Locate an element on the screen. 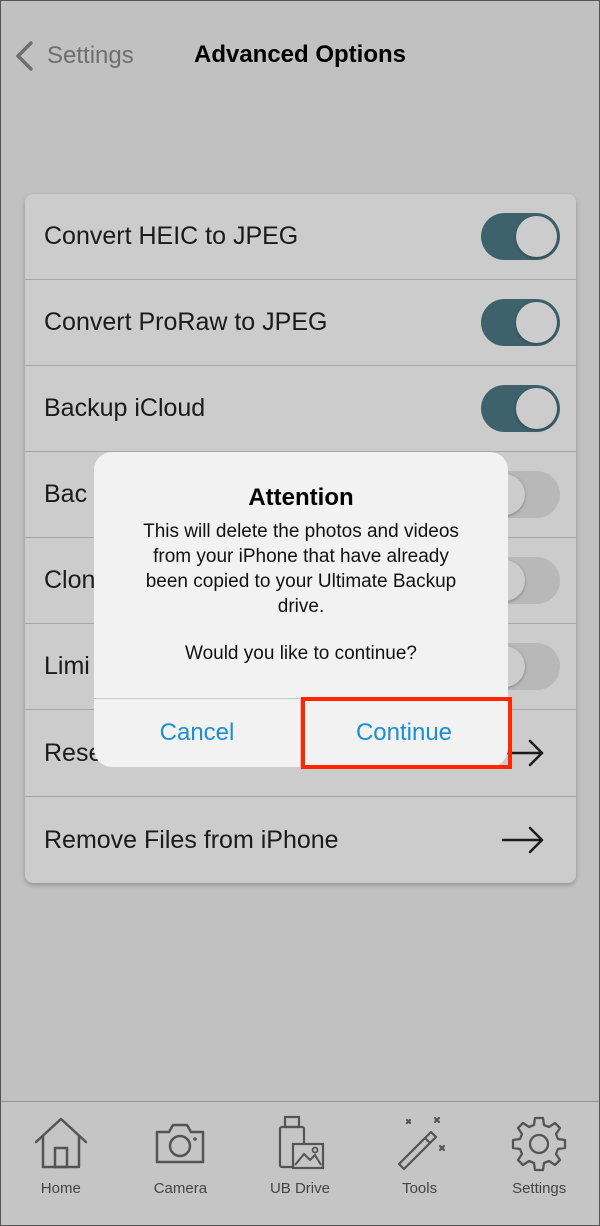 The image size is (600, 1226). alert-question: Would you like to continue? is located at coordinates (301, 653).